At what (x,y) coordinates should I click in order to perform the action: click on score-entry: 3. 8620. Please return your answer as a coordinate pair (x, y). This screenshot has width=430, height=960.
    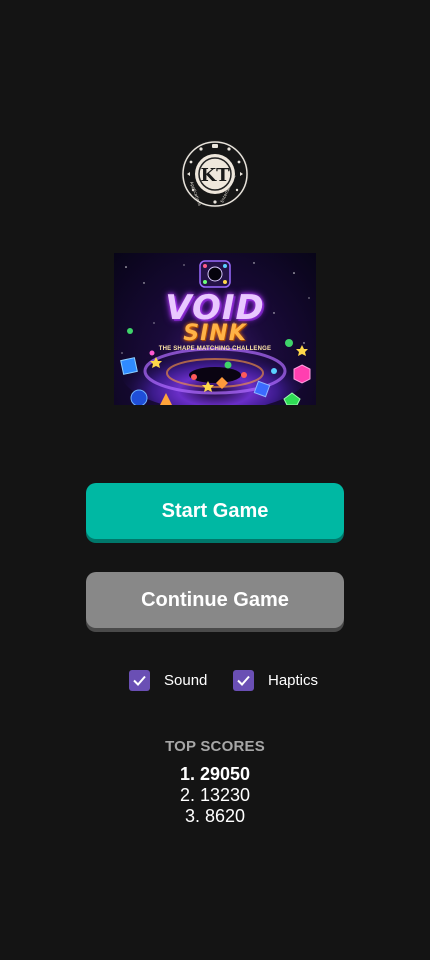
    Looking at the image, I should click on (215, 816).